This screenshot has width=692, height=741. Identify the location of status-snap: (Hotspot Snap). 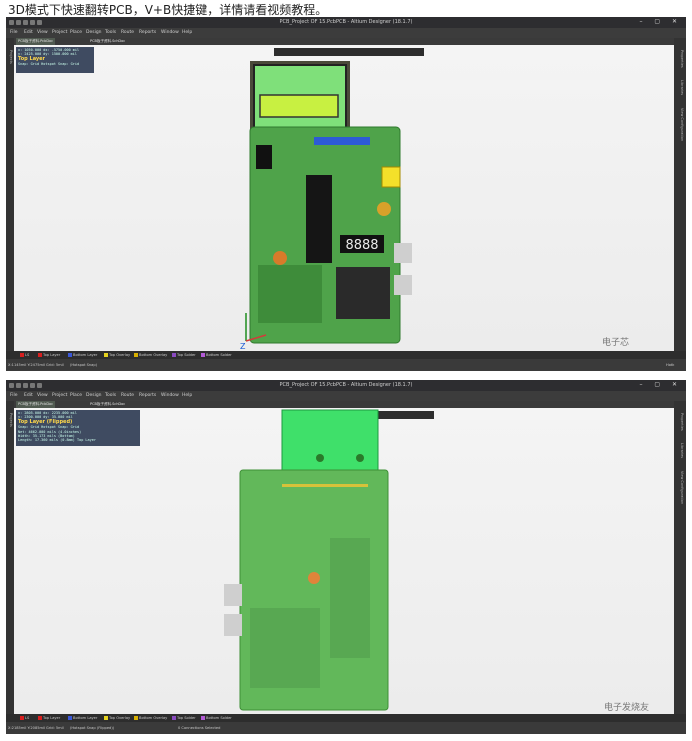
(84, 365).